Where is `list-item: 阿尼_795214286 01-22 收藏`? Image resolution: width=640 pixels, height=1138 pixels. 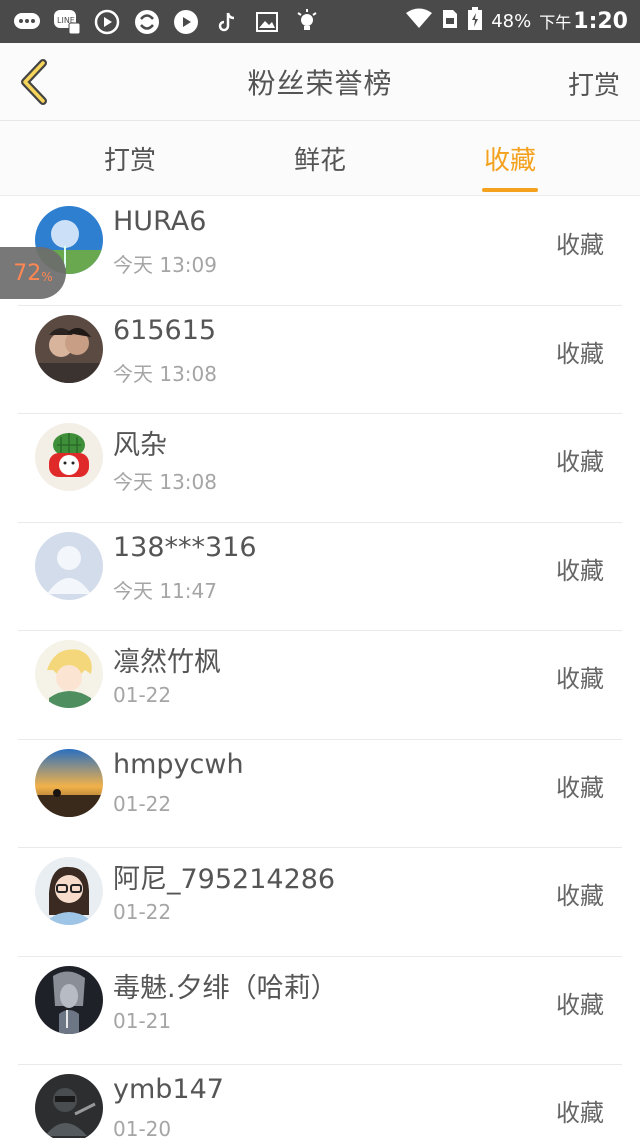 list-item: 阿尼_795214286 01-22 收藏 is located at coordinates (320, 902).